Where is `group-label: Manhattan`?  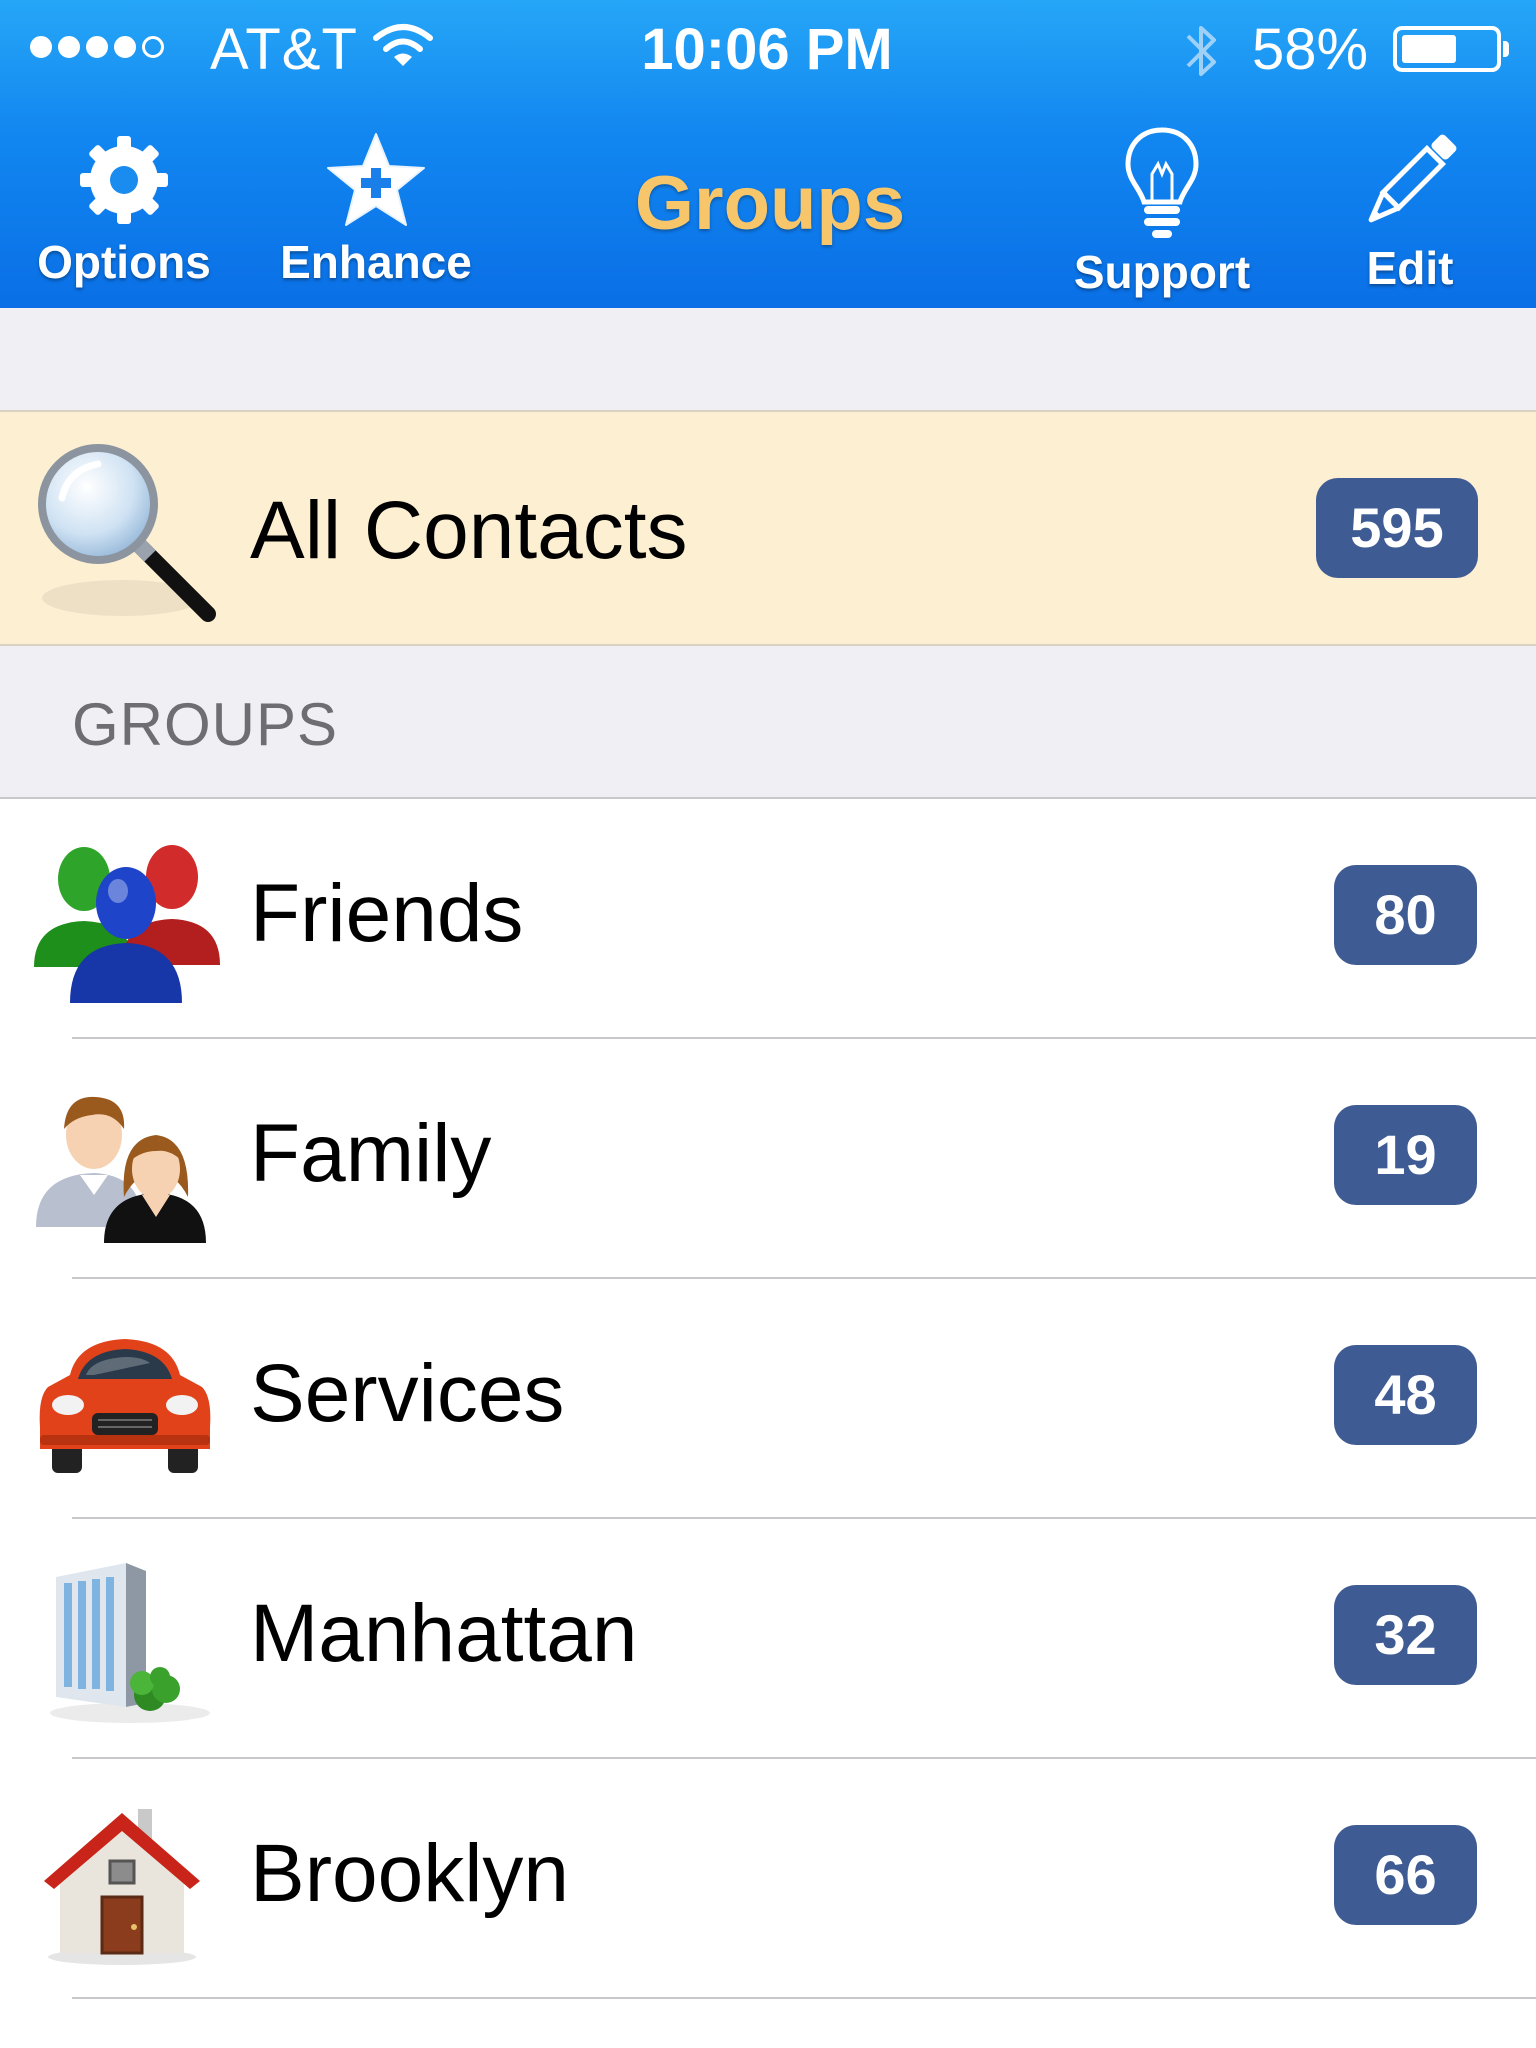 group-label: Manhattan is located at coordinates (444, 1633).